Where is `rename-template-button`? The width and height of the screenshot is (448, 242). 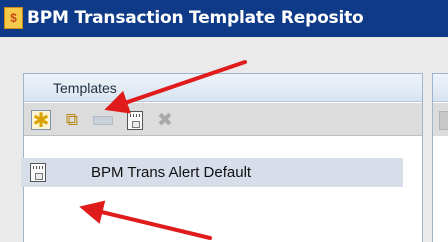
rename-template-button is located at coordinates (102, 120).